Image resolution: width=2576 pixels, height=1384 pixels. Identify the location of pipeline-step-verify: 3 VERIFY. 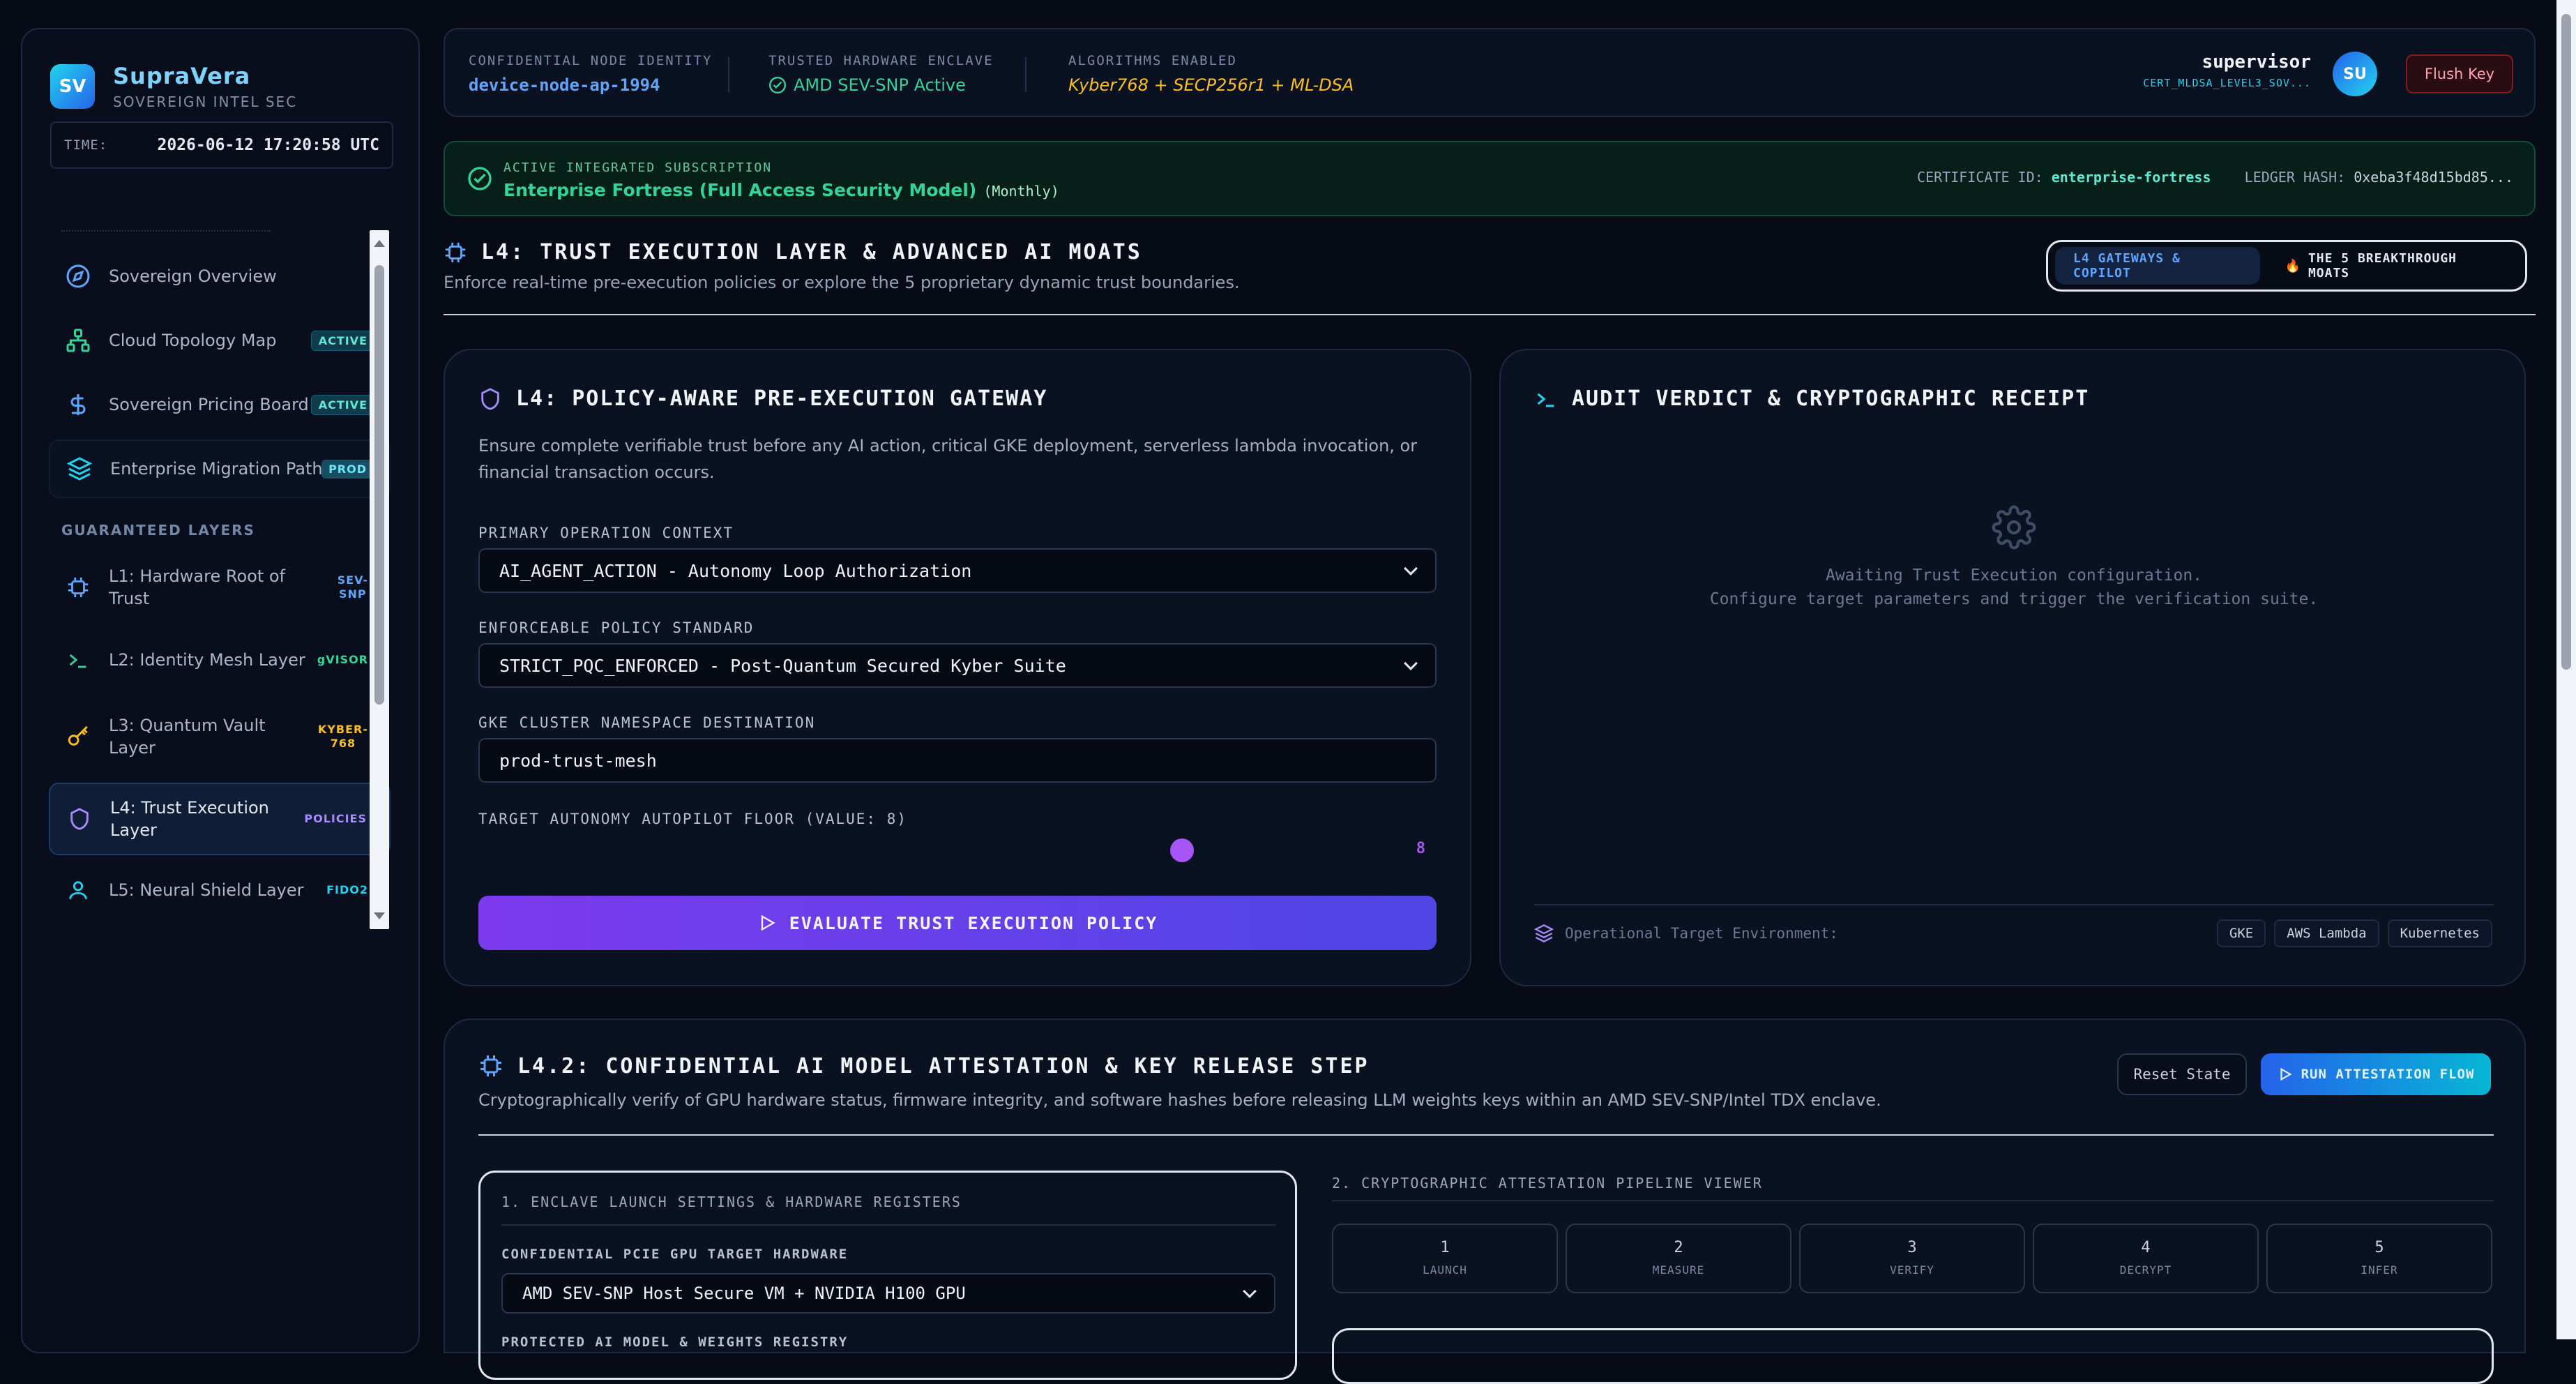
(1912, 1258).